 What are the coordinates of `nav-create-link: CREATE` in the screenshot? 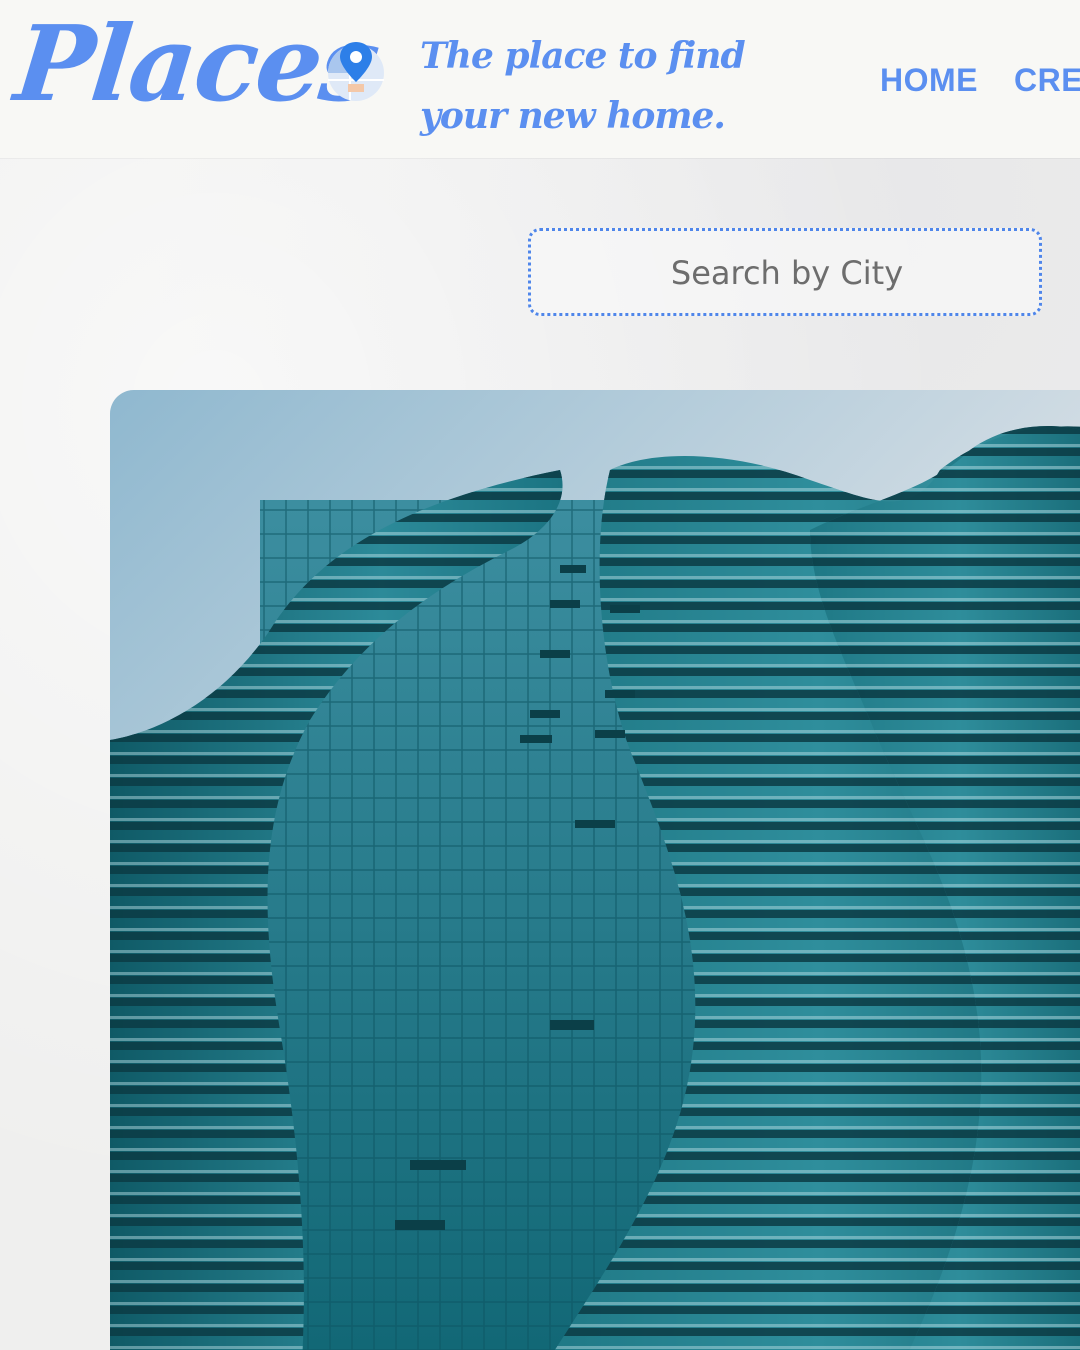 It's located at (1047, 80).